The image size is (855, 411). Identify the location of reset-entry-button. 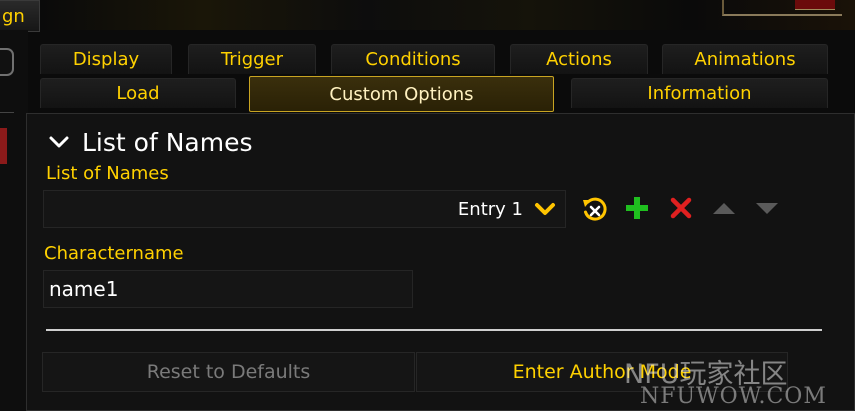
(595, 210).